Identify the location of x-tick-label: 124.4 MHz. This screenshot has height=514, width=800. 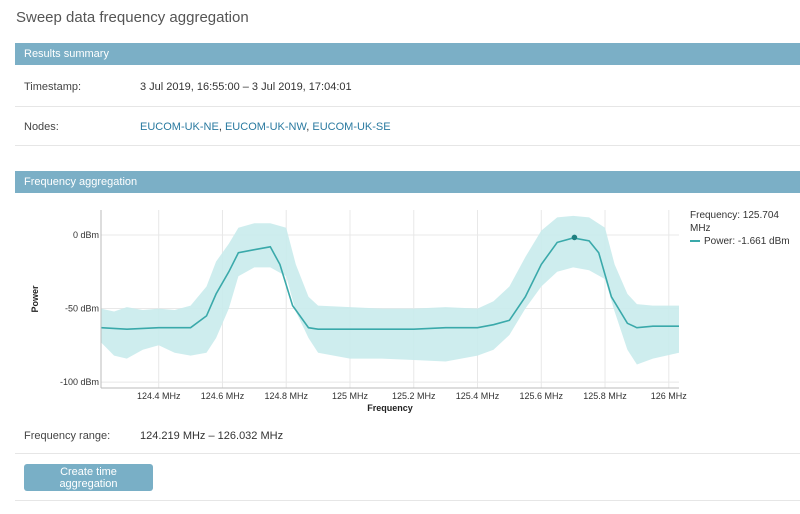
(159, 396).